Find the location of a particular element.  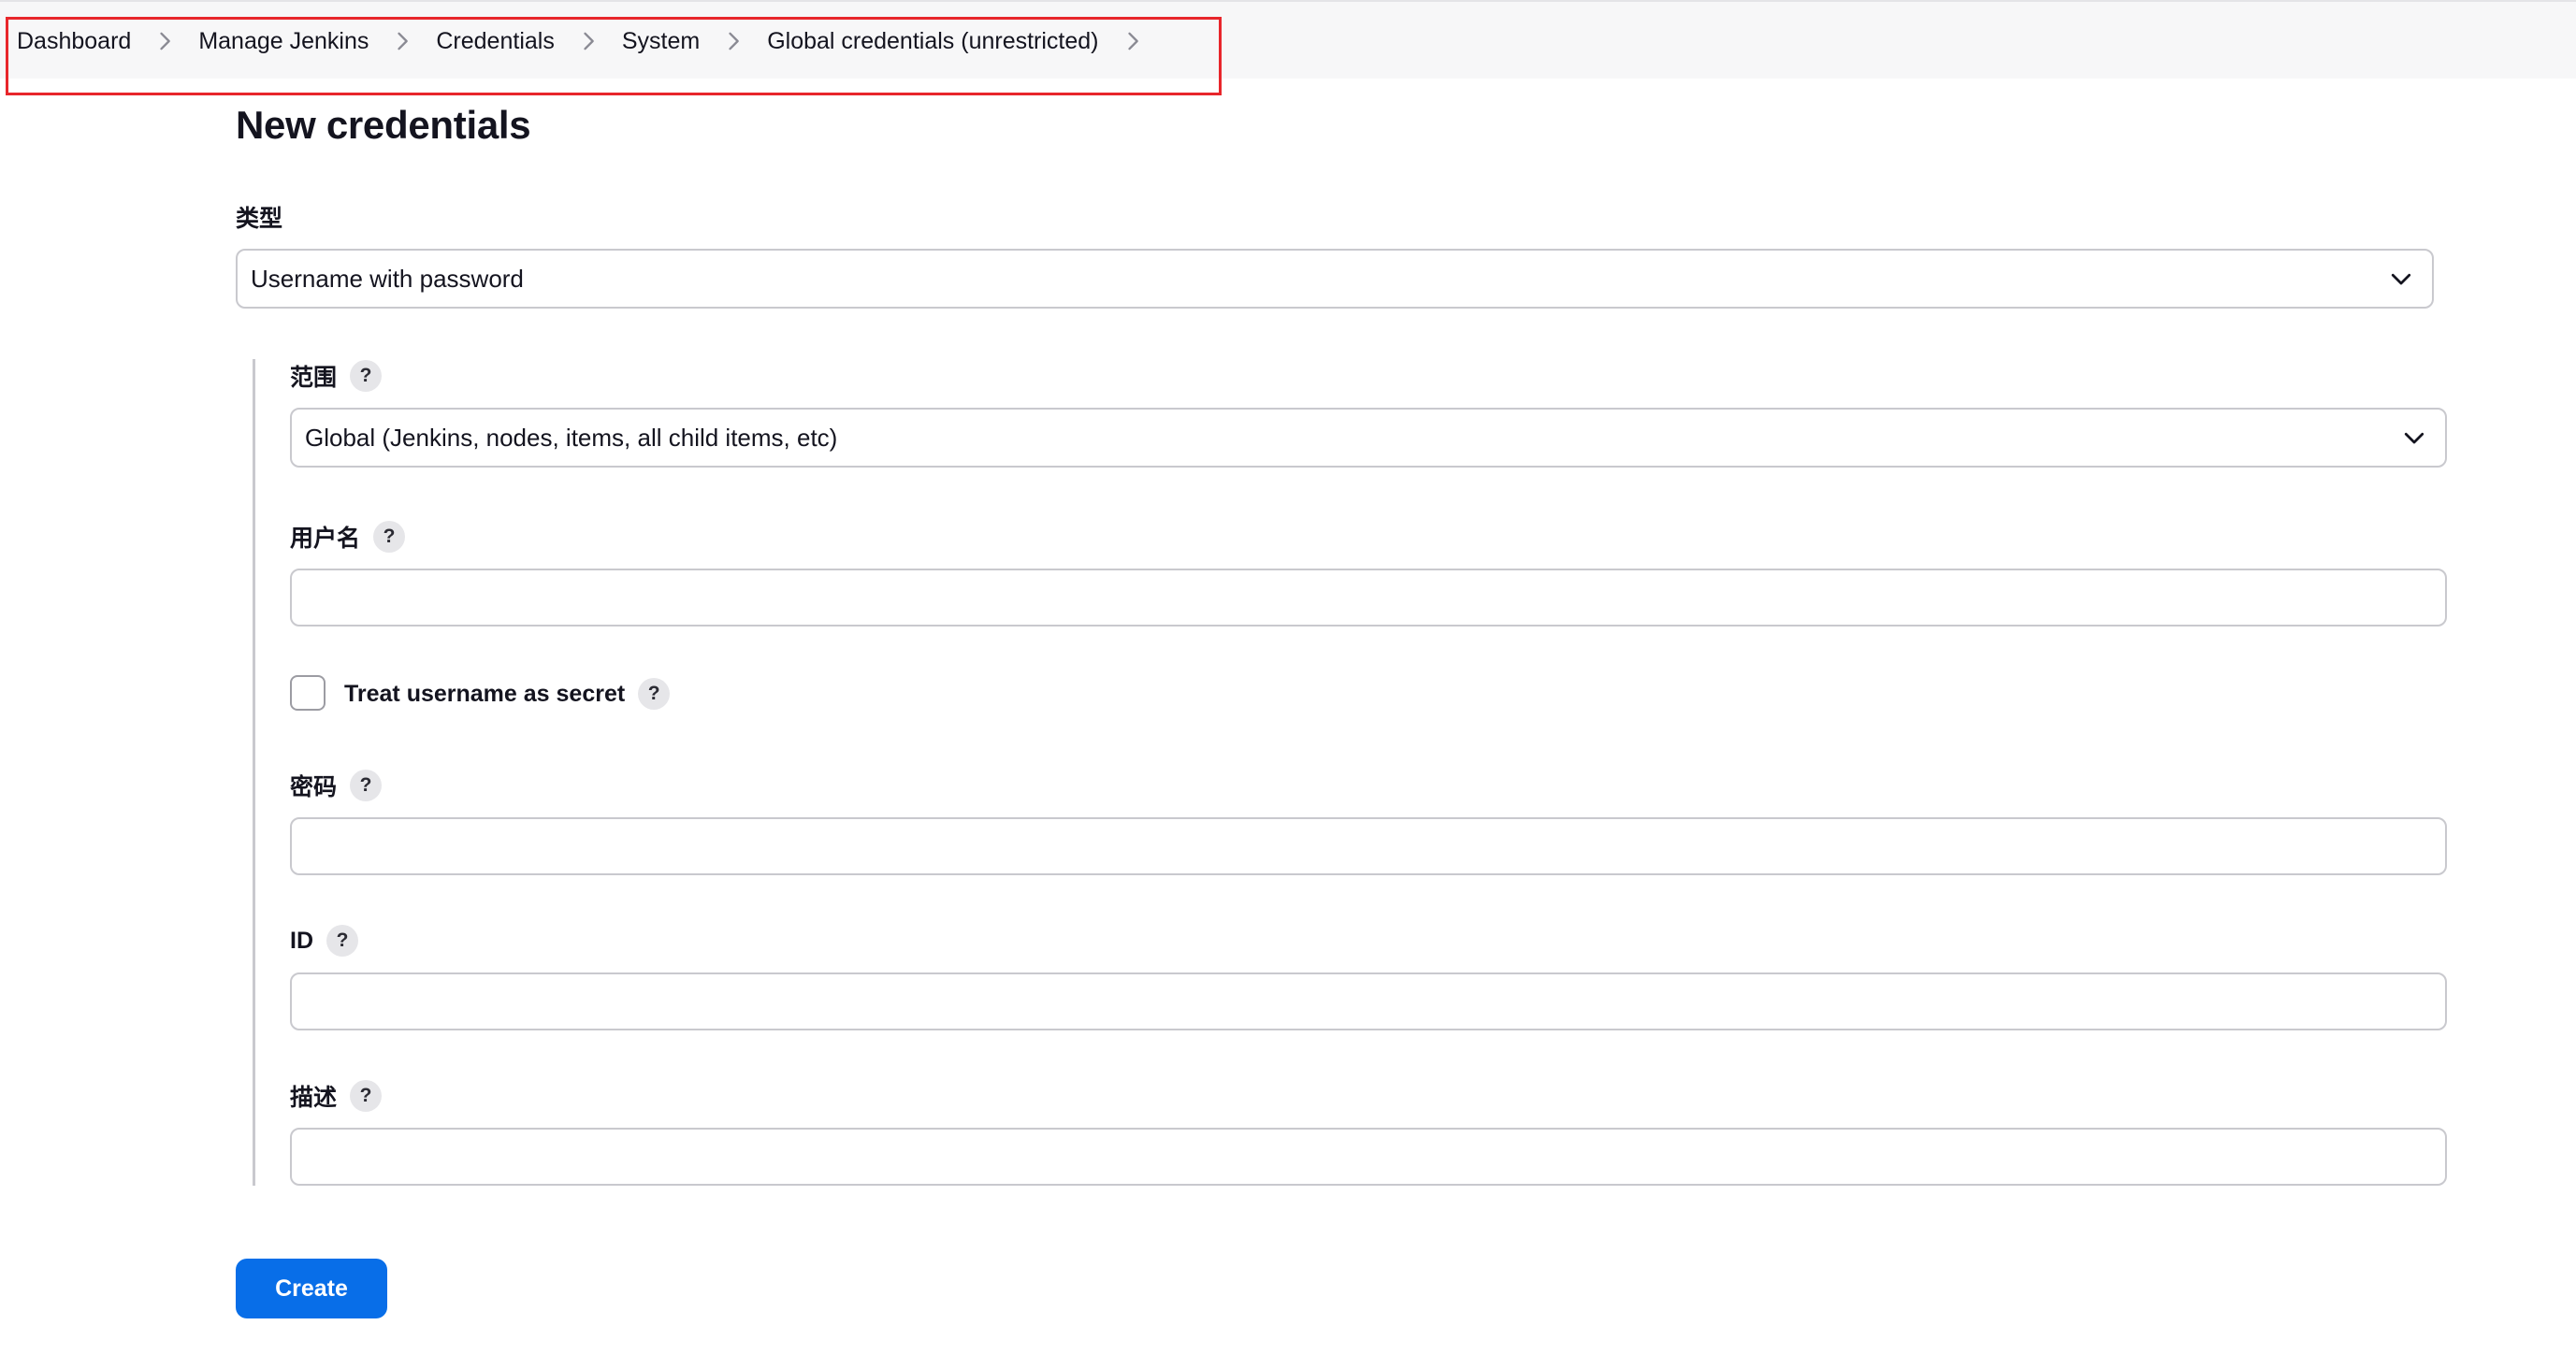

scope-help-icon: ? is located at coordinates (366, 376).